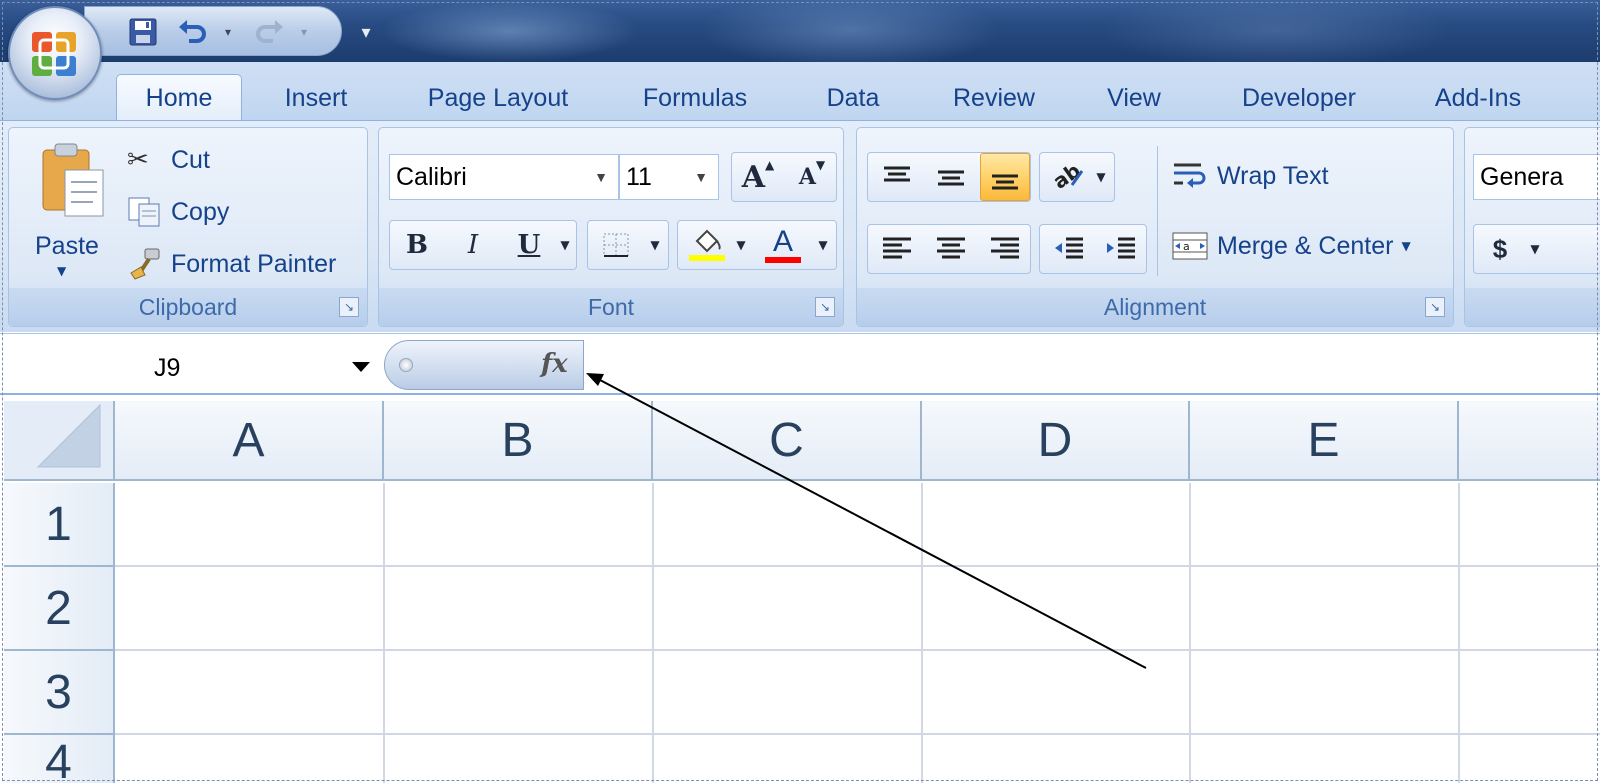 This screenshot has width=1600, height=783. I want to click on tab-page-layout: Page Layout, so click(498, 98).